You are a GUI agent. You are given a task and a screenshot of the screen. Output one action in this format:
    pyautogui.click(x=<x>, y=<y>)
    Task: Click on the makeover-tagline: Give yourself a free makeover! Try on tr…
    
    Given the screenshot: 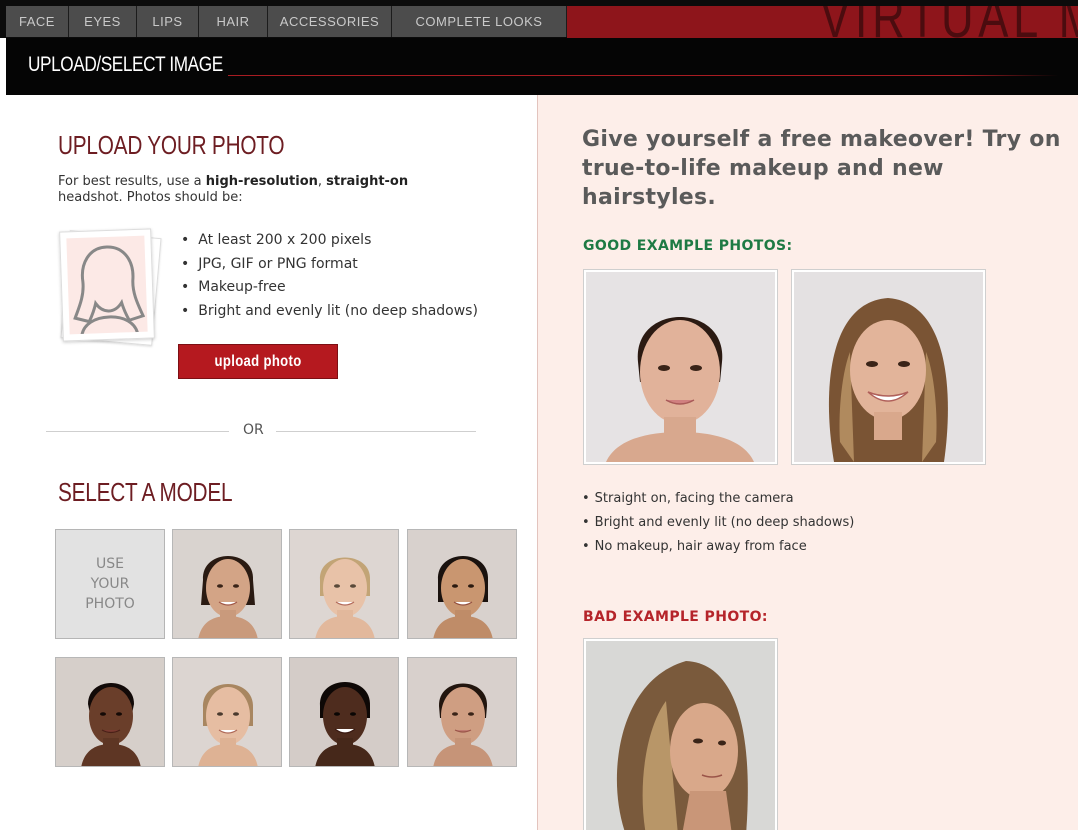 What is the action you would take?
    pyautogui.click(x=821, y=168)
    